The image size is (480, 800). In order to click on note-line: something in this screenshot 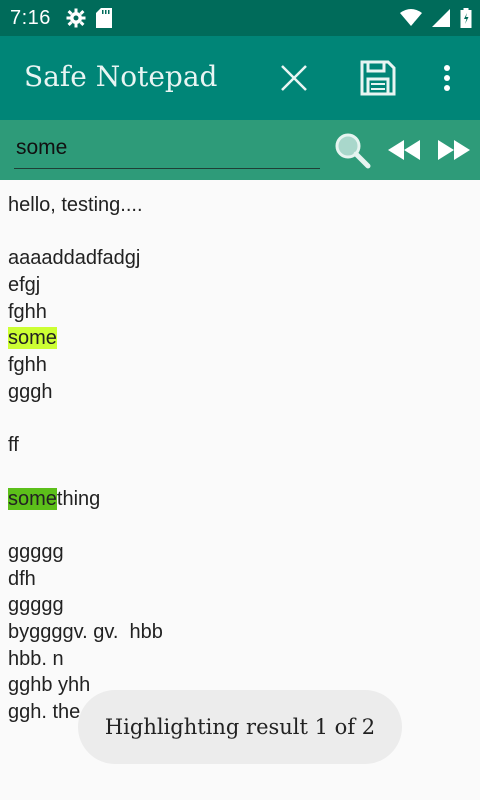, I will do `click(238, 499)`.